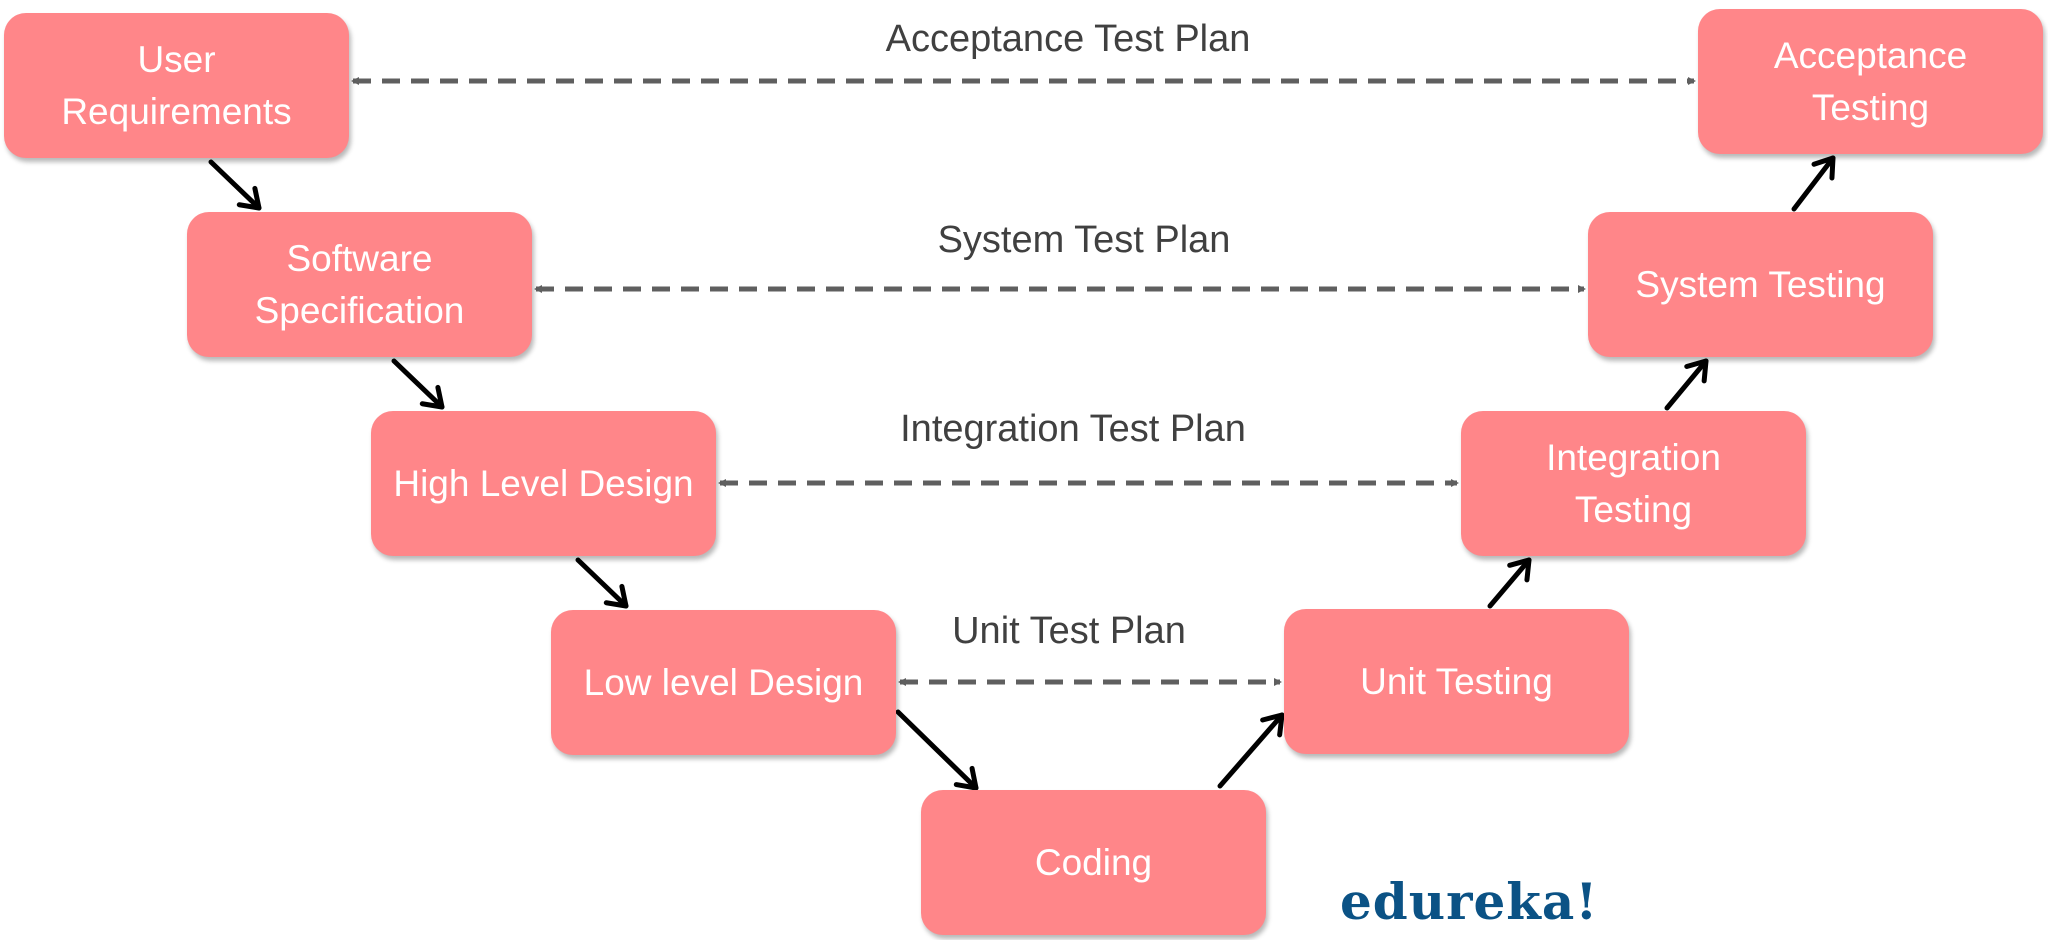 The width and height of the screenshot is (2048, 940). Describe the element at coordinates (1068, 39) in the screenshot. I see `acceptance-test-plan-label: Acceptance Test Plan` at that location.